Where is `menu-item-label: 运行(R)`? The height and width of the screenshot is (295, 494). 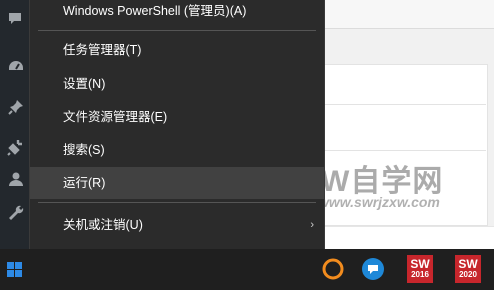 menu-item-label: 运行(R) is located at coordinates (84, 183).